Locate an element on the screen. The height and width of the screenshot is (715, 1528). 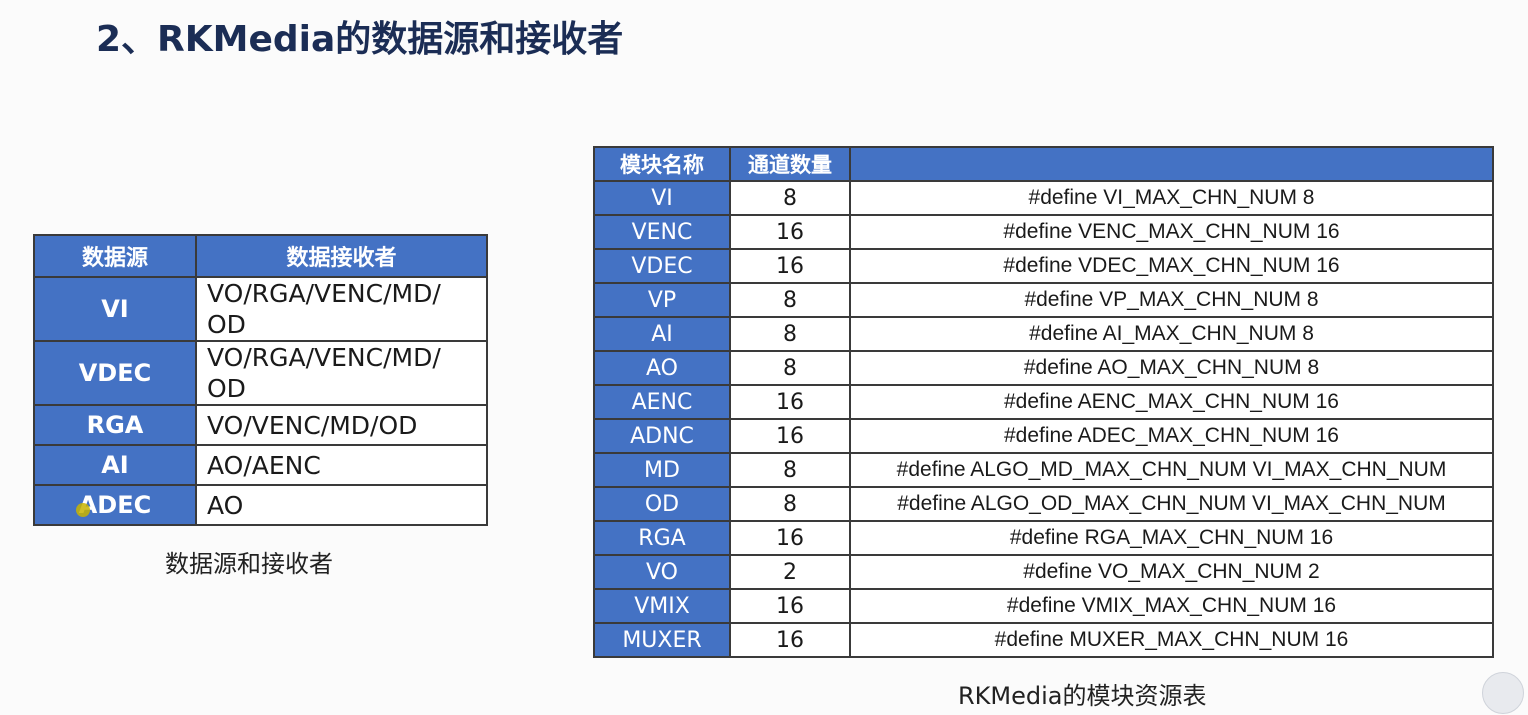
module-cell: VP is located at coordinates (662, 300).